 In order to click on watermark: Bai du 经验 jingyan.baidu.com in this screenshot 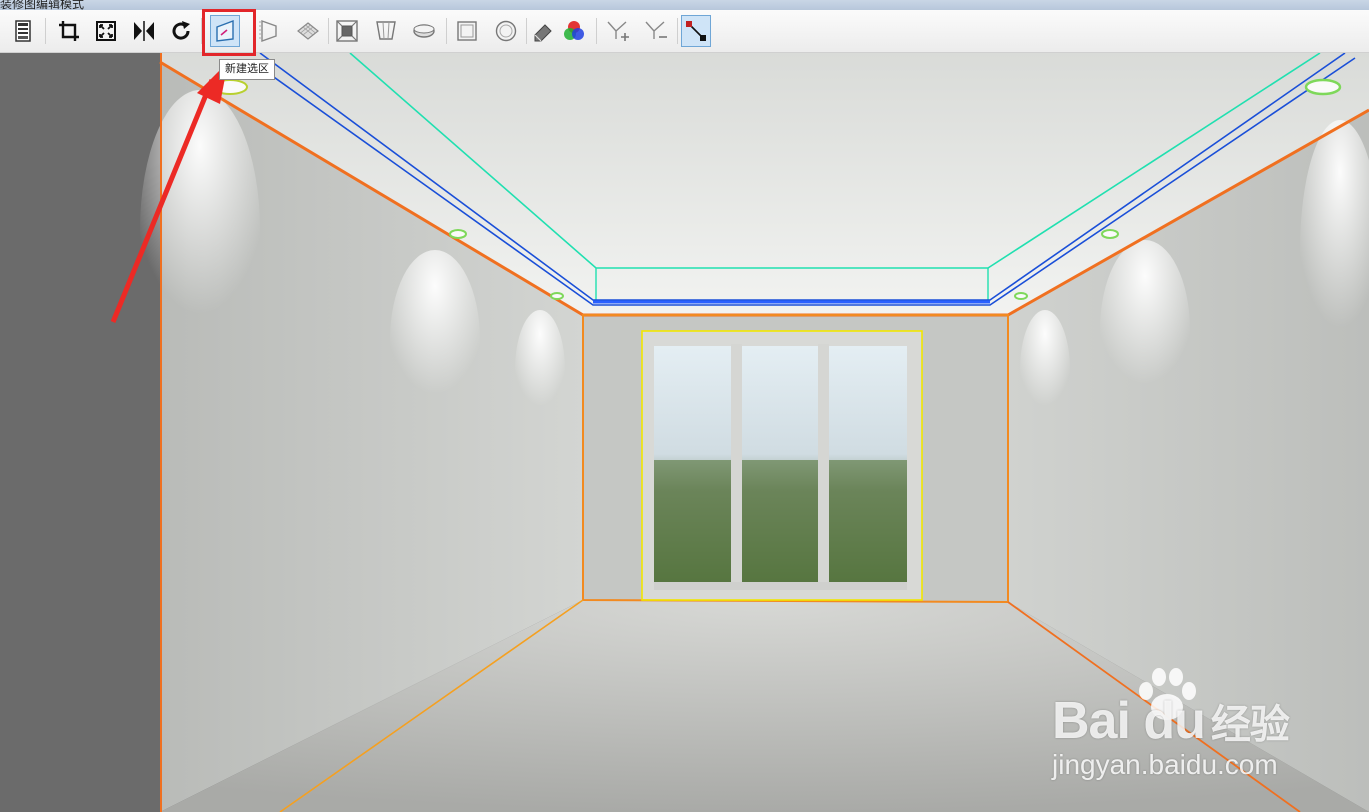, I will do `click(1180, 725)`.